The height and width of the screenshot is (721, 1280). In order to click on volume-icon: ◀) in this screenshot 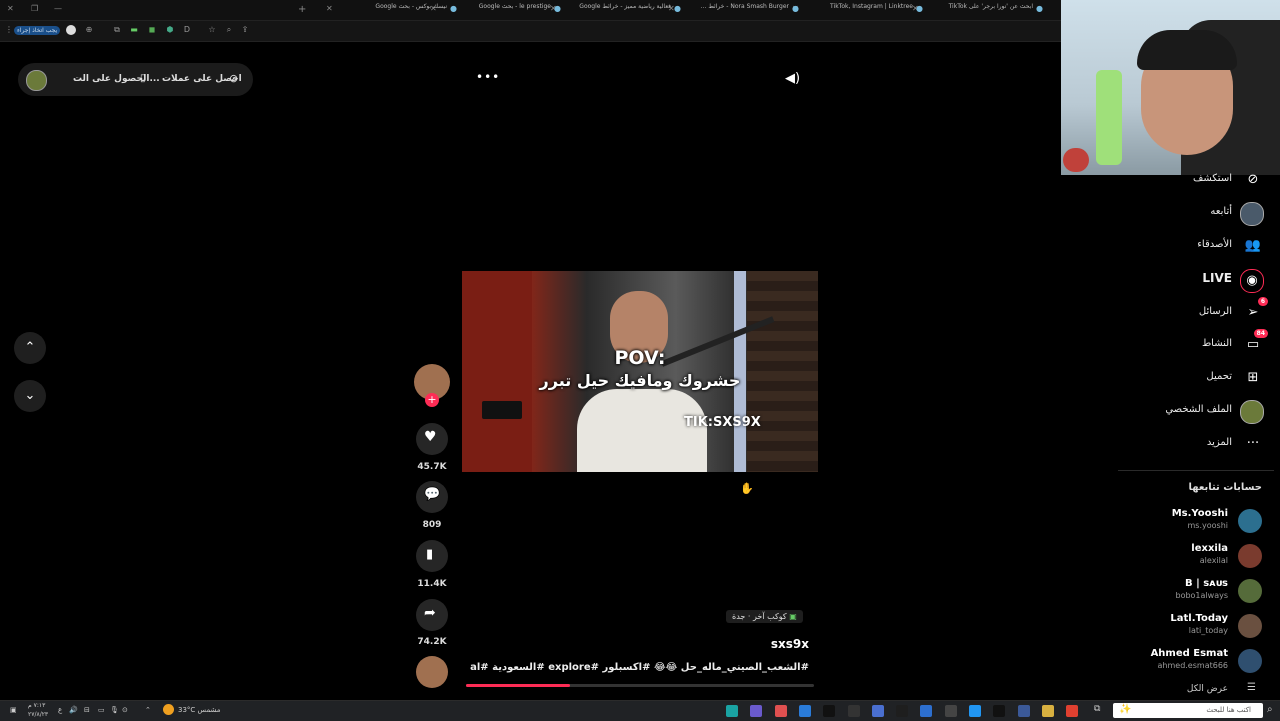, I will do `click(792, 78)`.